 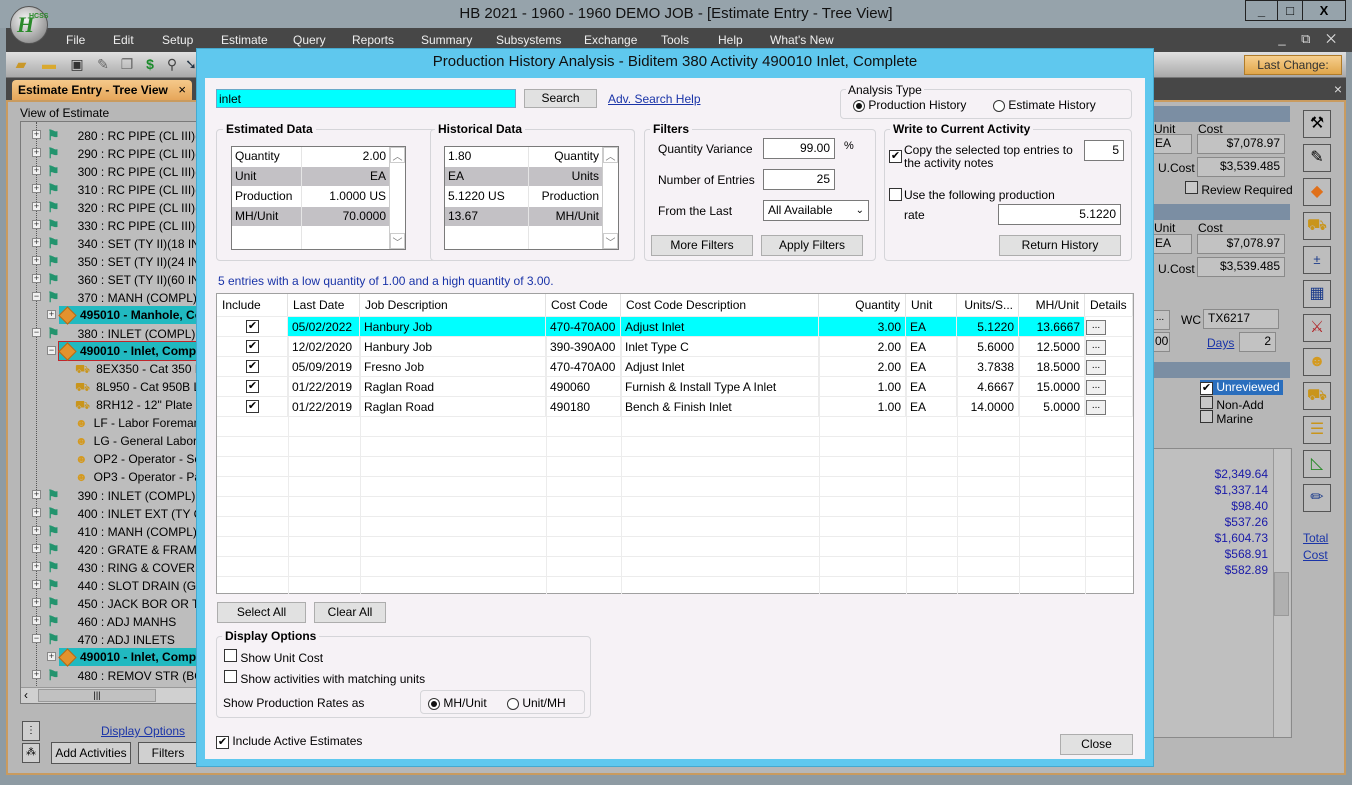 I want to click on return-history-button: Return History, so click(x=1060, y=245).